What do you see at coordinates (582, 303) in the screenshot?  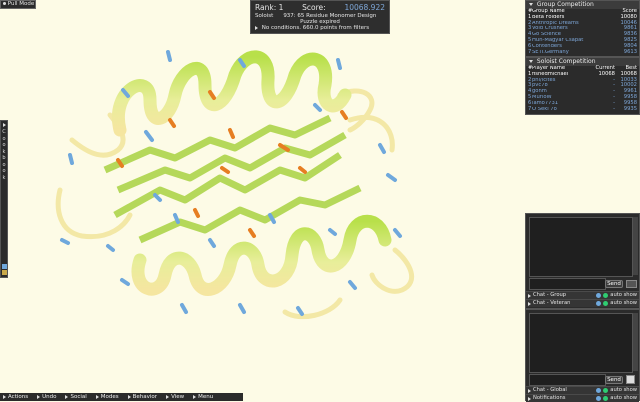 I see `chat-tab: Chat - Veteran auto show` at bounding box center [582, 303].